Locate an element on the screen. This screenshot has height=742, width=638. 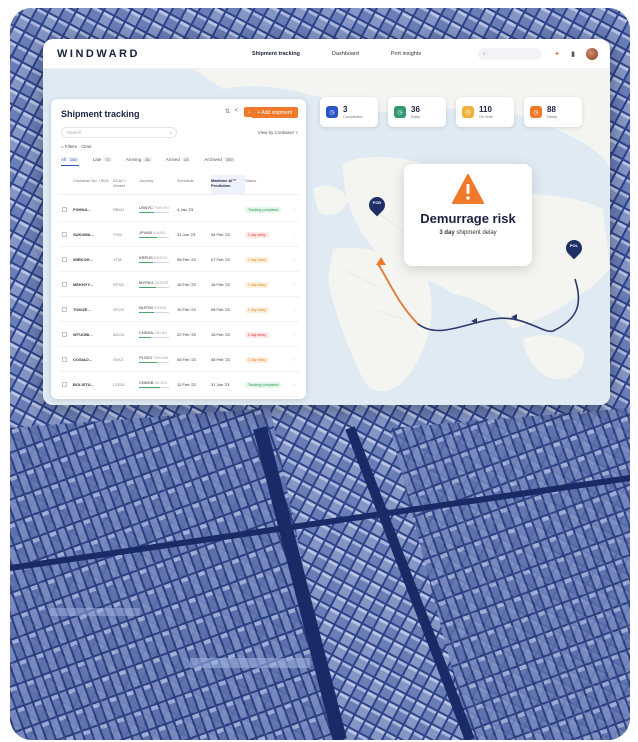
demurrage-risk-card: Demurrage risk 3 day shipment delay is located at coordinates (468, 215).